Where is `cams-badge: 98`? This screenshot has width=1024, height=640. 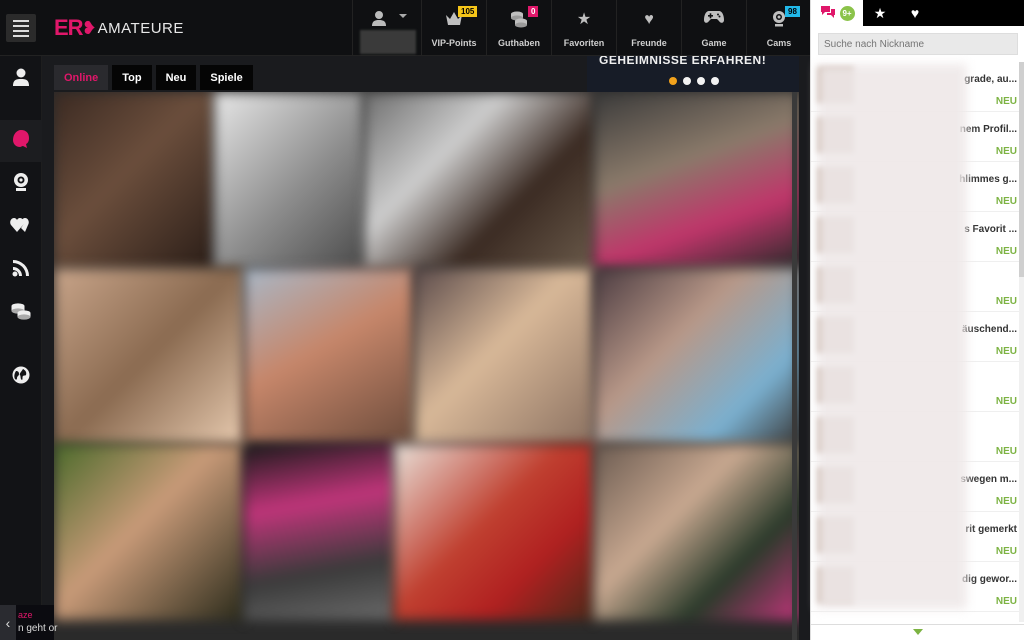
cams-badge: 98 is located at coordinates (792, 11).